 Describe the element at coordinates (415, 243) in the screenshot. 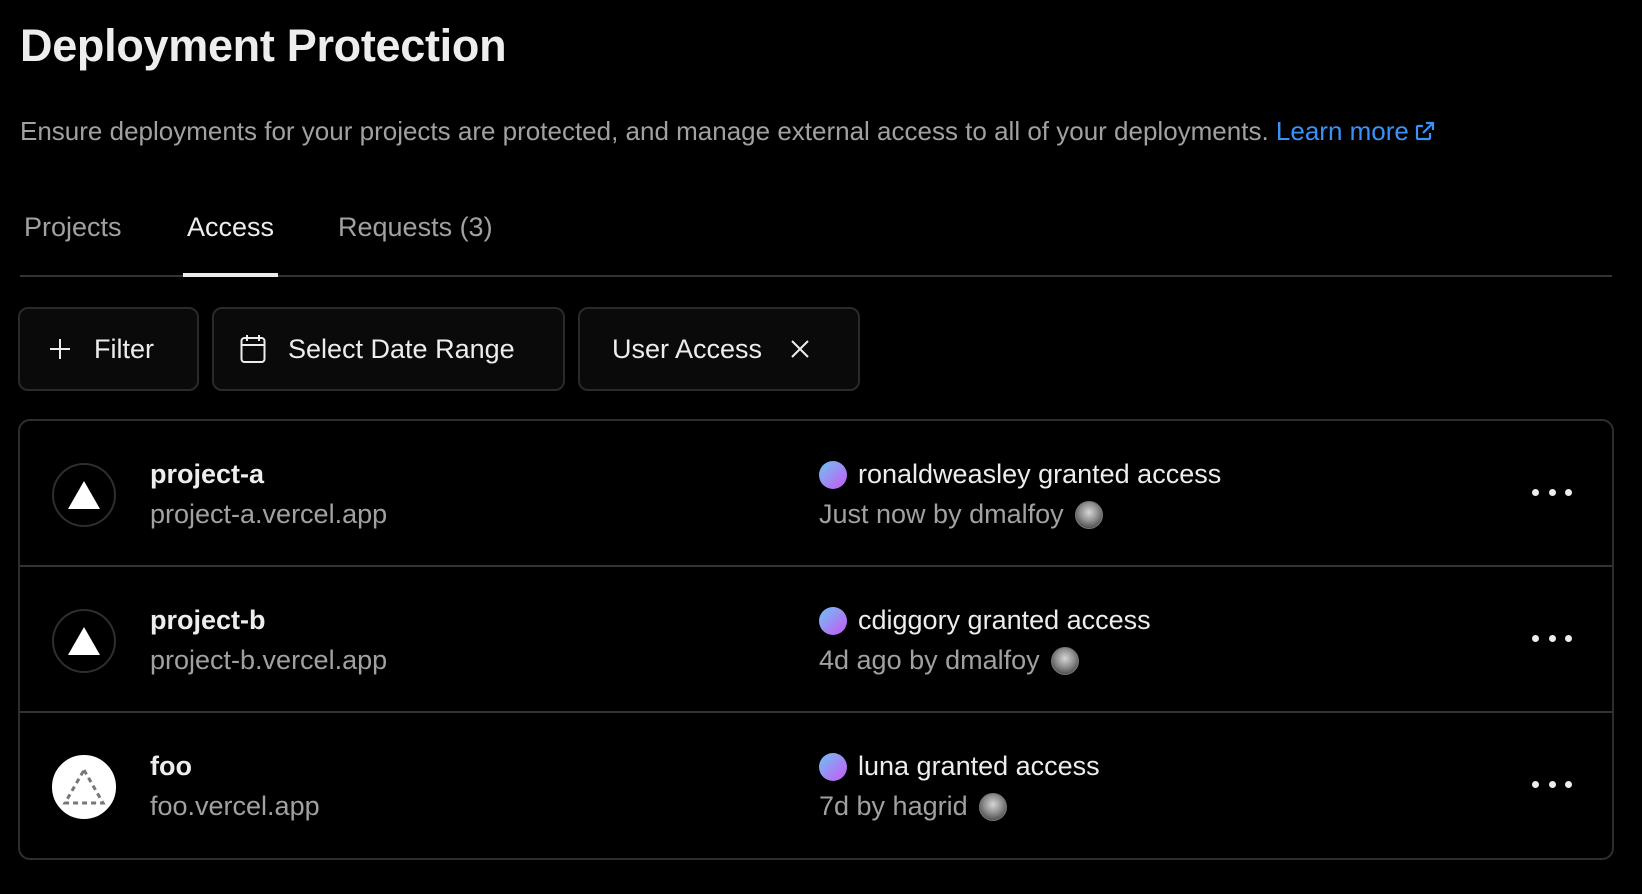

I see `tab-requests: Requests (3)` at that location.